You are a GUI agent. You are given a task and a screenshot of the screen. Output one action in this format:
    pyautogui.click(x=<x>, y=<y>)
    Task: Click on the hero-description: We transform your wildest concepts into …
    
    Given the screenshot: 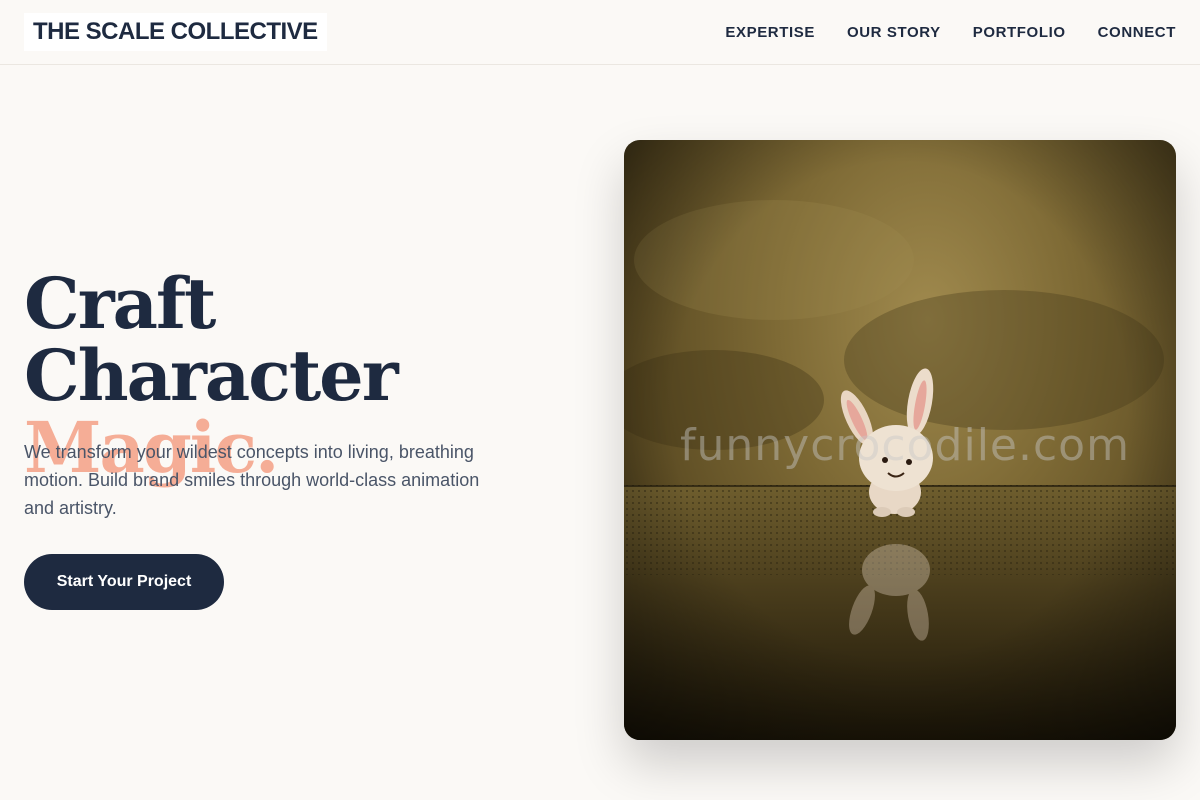 What is the action you would take?
    pyautogui.click(x=252, y=480)
    